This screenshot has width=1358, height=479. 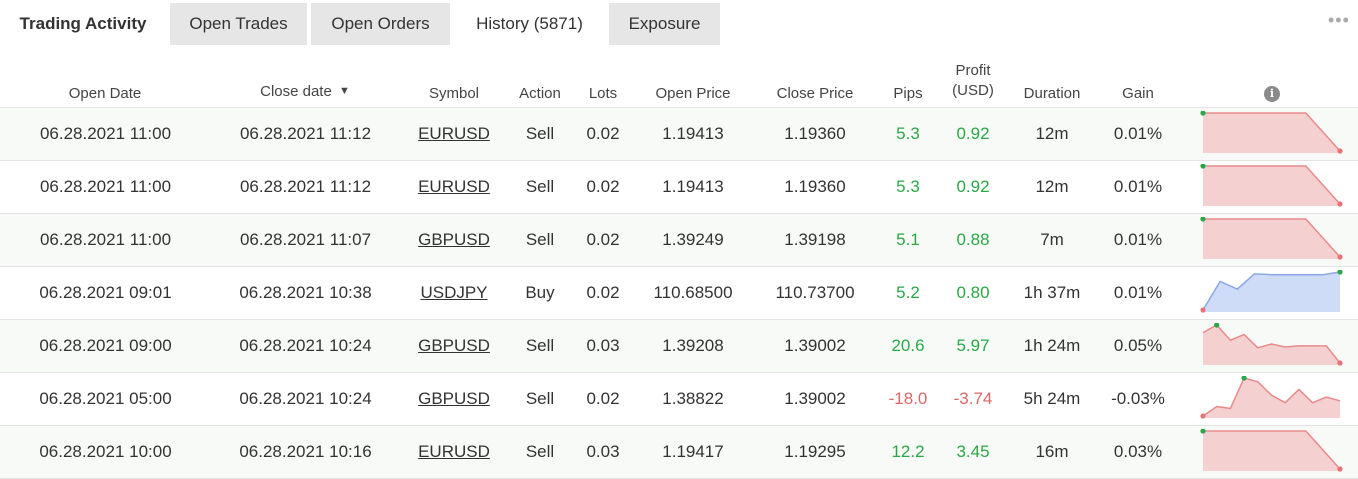 I want to click on cell-duration: 1h 37m, so click(x=1052, y=293).